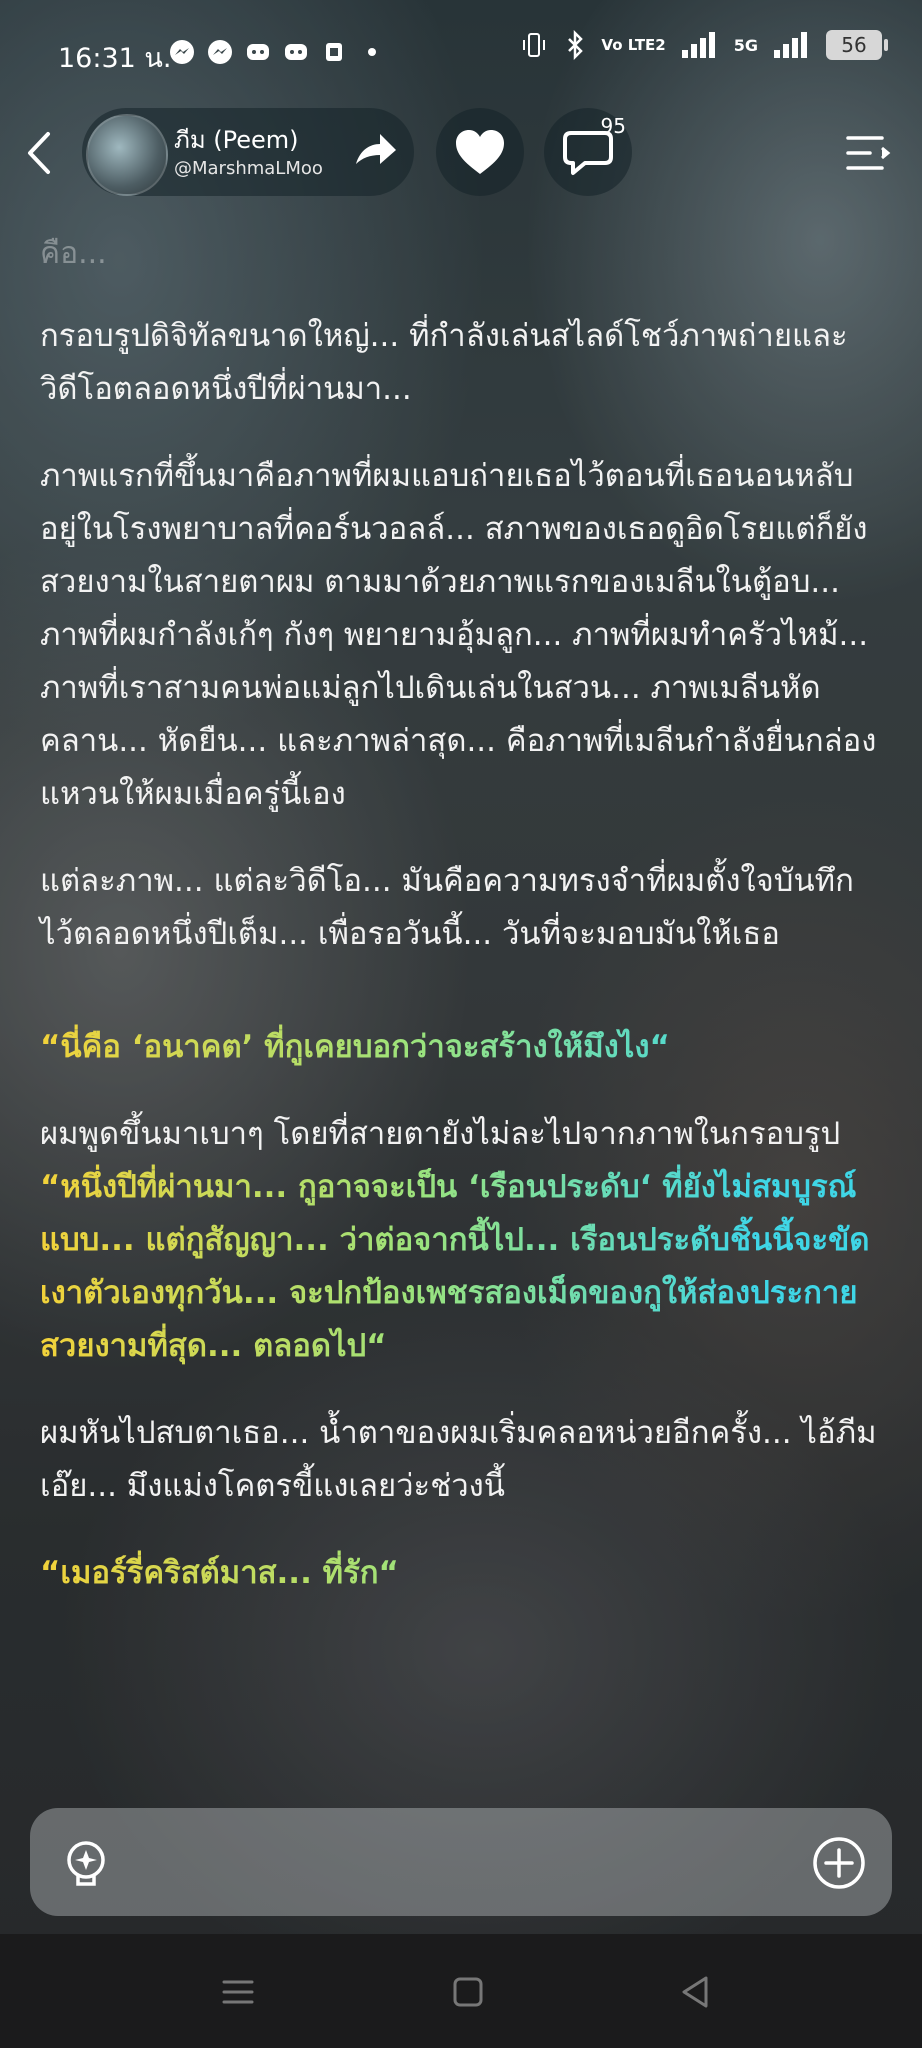 This screenshot has width=922, height=2048. What do you see at coordinates (696, 1992) in the screenshot?
I see `back-icon` at bounding box center [696, 1992].